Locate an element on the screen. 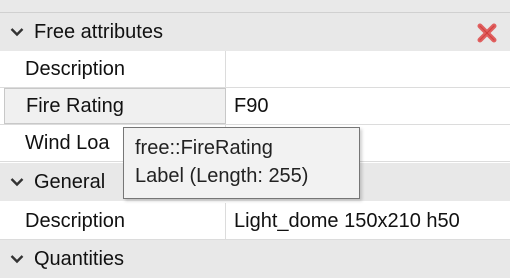 The height and width of the screenshot is (278, 510). property-value is located at coordinates (368, 69).